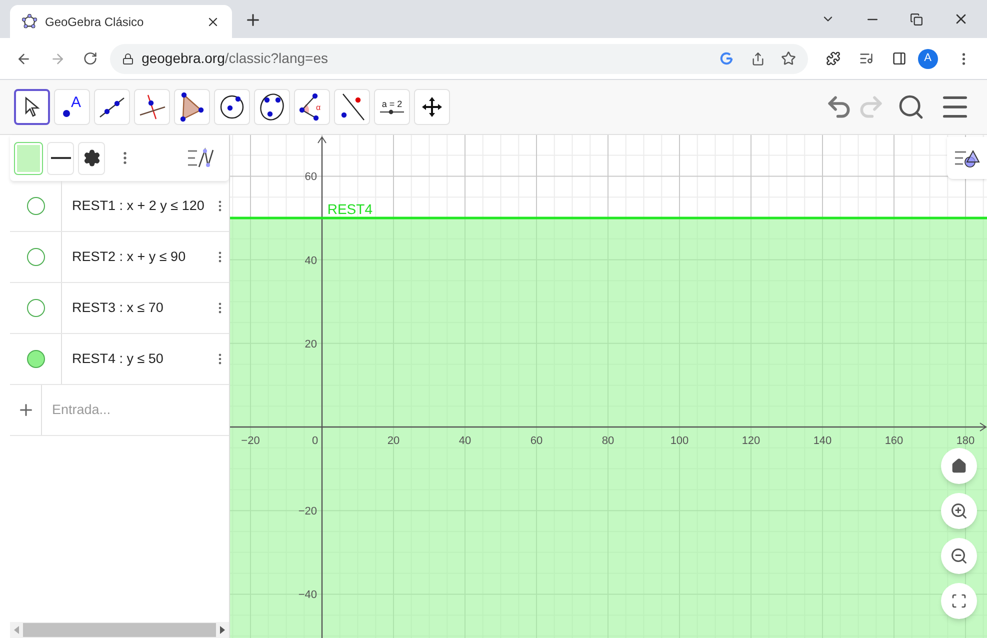 Image resolution: width=987 pixels, height=638 pixels. Describe the element at coordinates (965, 441) in the screenshot. I see `x-tick-label: 180` at that location.